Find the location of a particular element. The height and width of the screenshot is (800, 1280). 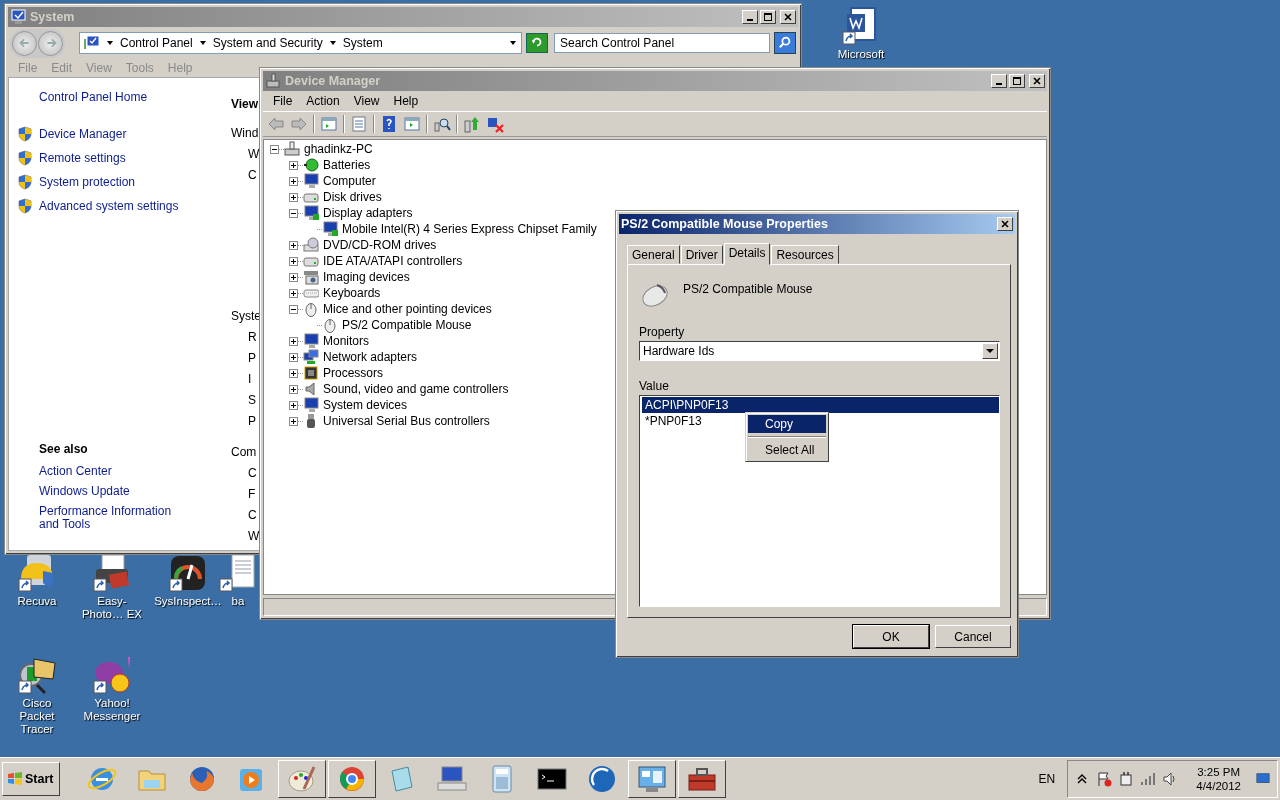

list-item: *PNP0F13 is located at coordinates (672, 421).